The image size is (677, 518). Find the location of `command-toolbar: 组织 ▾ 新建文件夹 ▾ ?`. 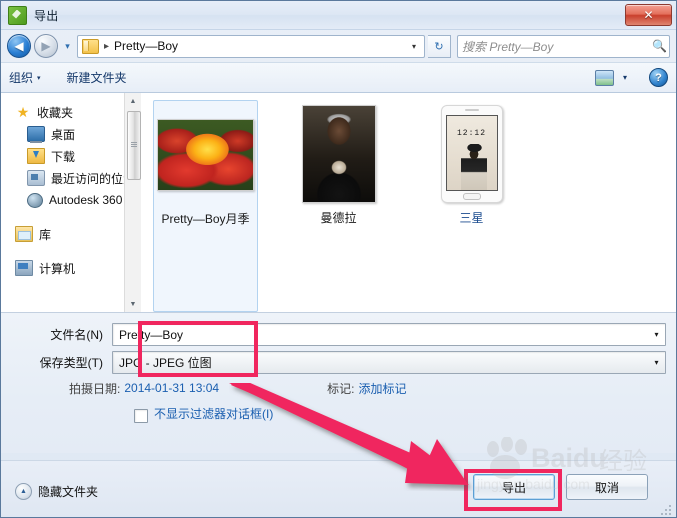

command-toolbar: 组织 ▾ 新建文件夹 ▾ ? is located at coordinates (338, 77).